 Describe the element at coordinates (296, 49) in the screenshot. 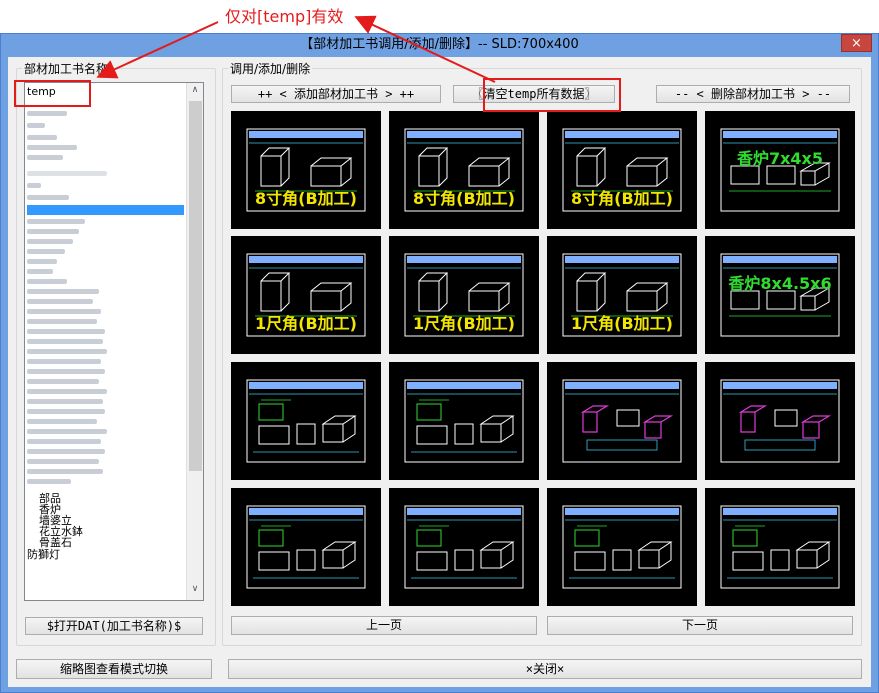

I see `annotation-arrows` at that location.